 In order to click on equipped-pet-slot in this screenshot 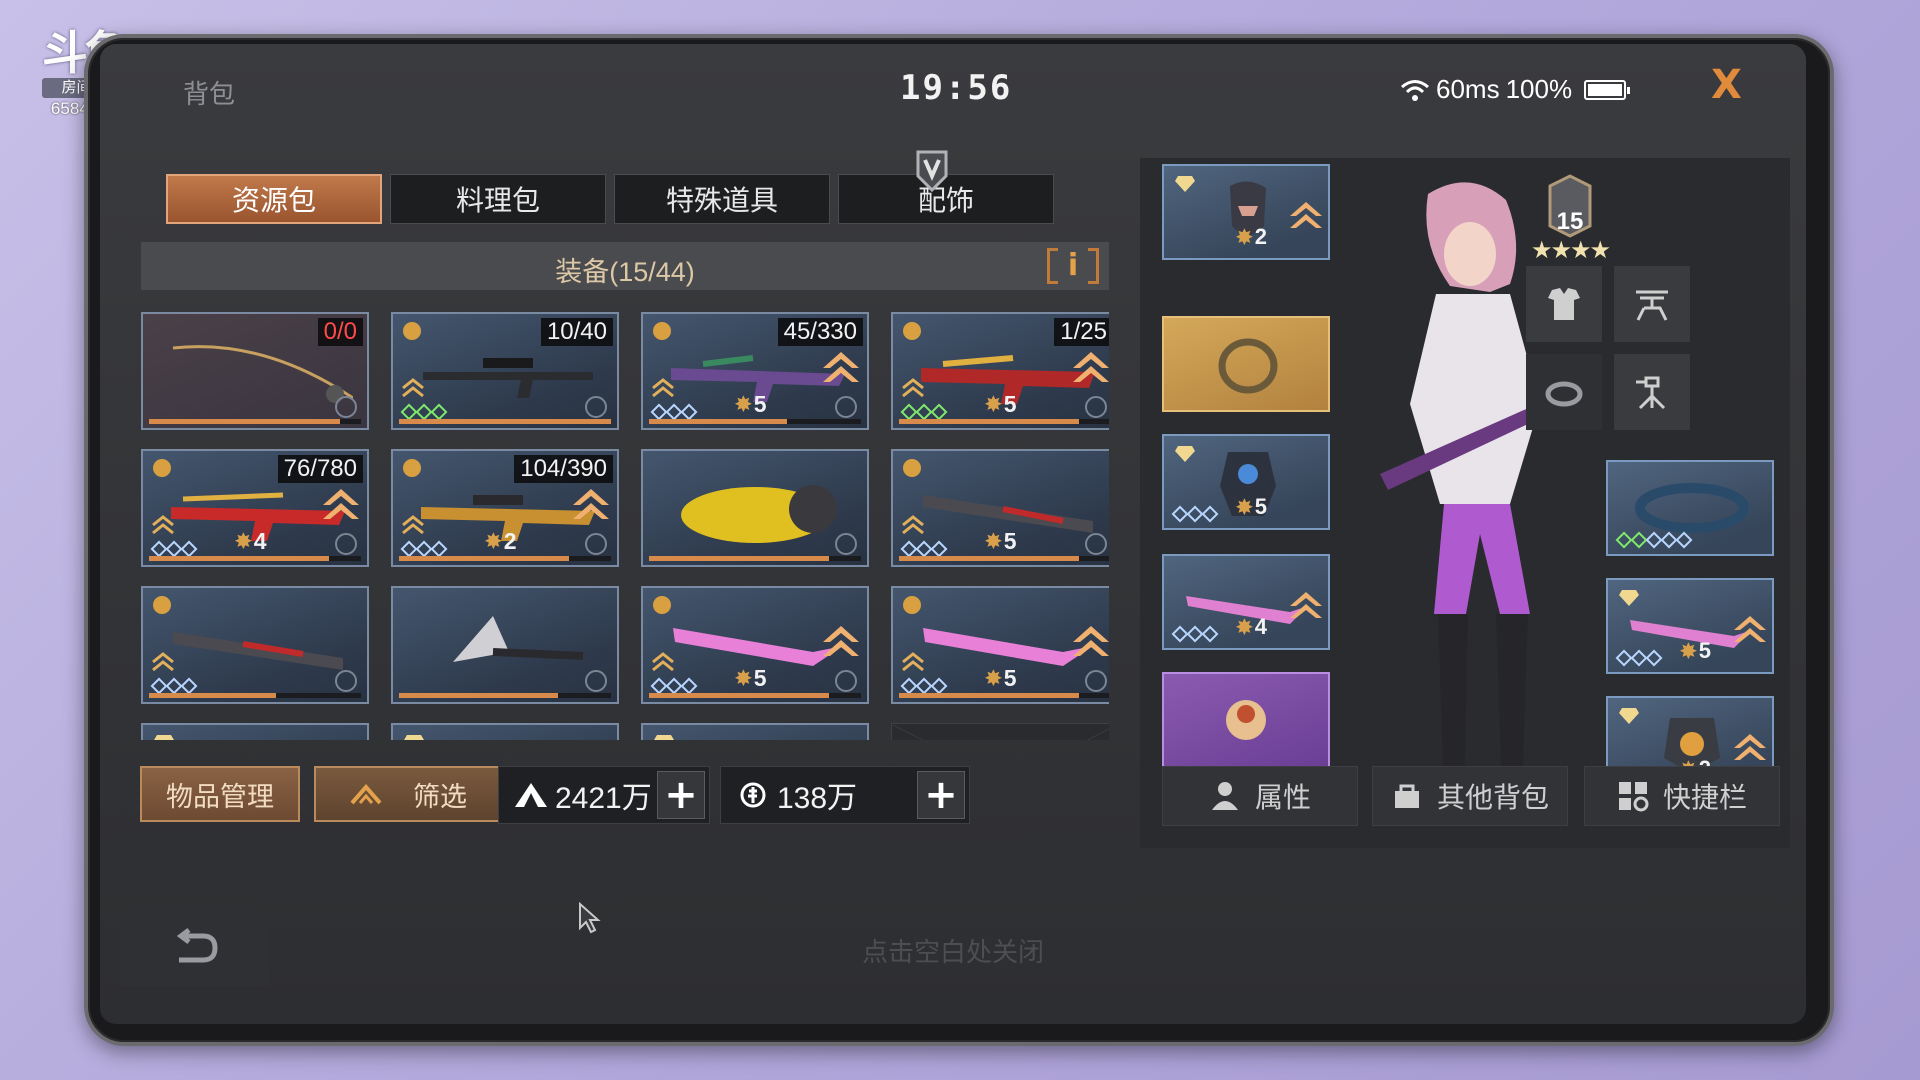, I will do `click(1246, 720)`.